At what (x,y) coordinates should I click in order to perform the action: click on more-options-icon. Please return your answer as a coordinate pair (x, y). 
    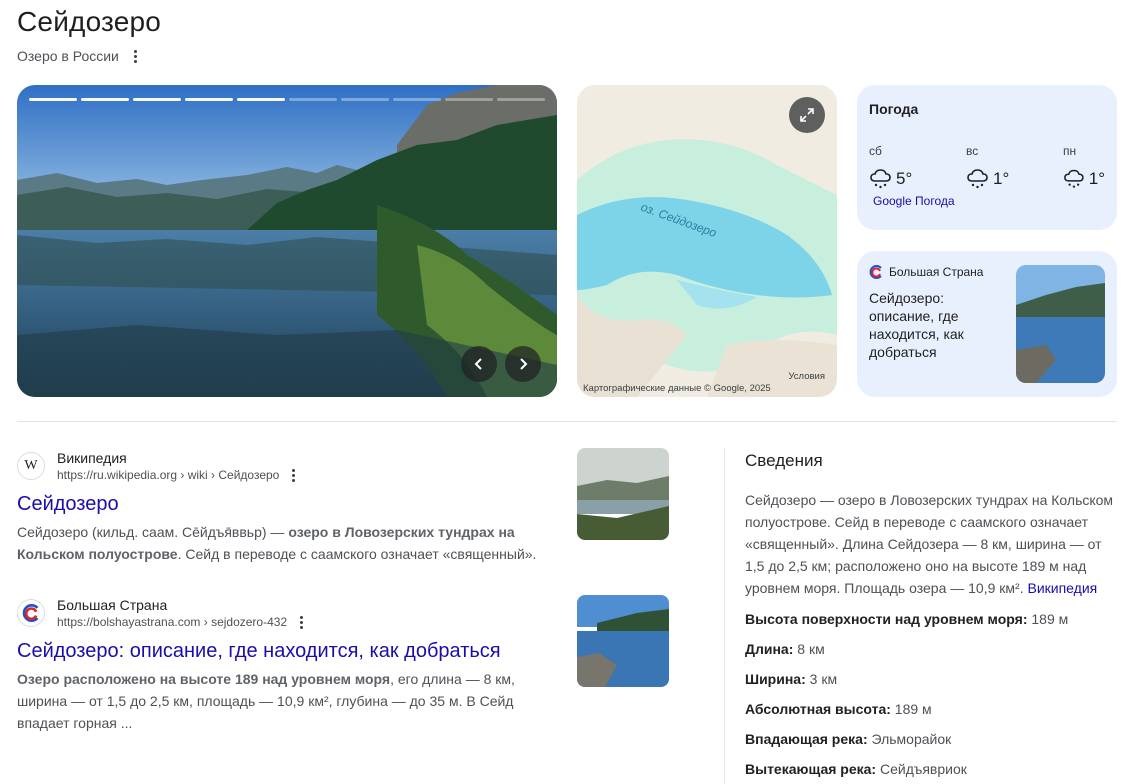
    Looking at the image, I should click on (135, 56).